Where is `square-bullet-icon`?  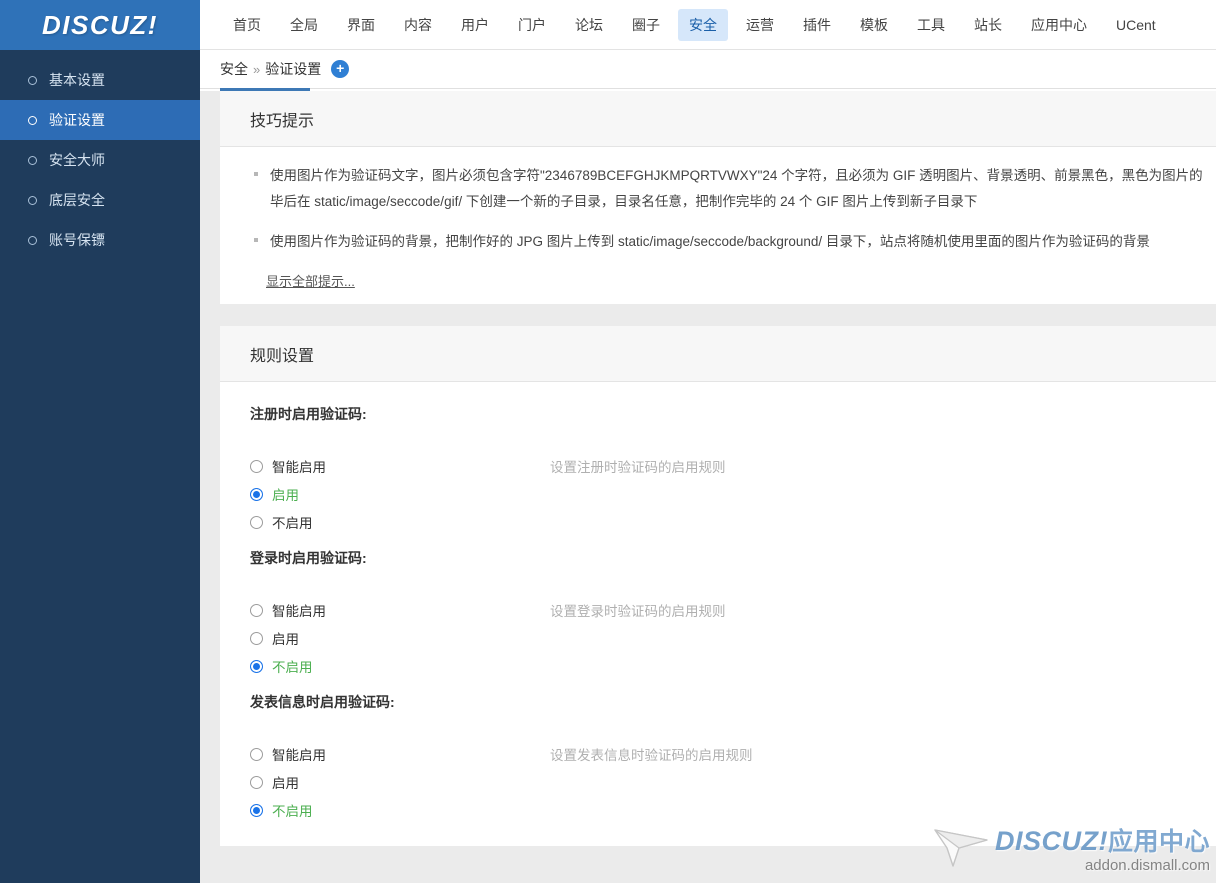
square-bullet-icon is located at coordinates (256, 240).